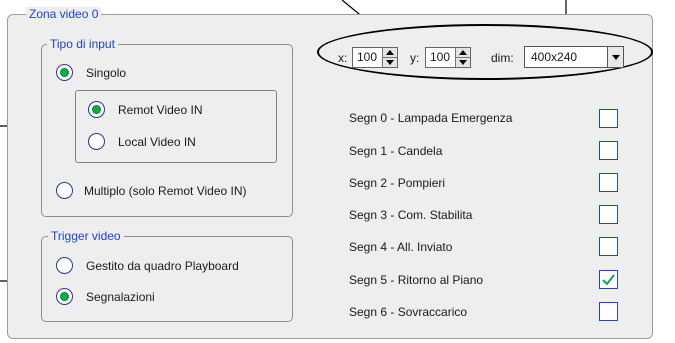  Describe the element at coordinates (463, 52) in the screenshot. I see `y-increment-button` at that location.